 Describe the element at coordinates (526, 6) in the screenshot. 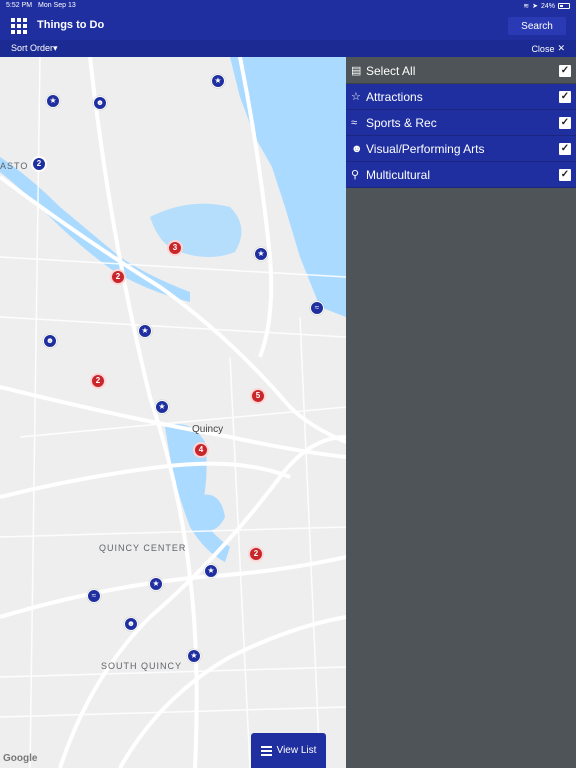

I see `wifi-icon: ≋` at that location.